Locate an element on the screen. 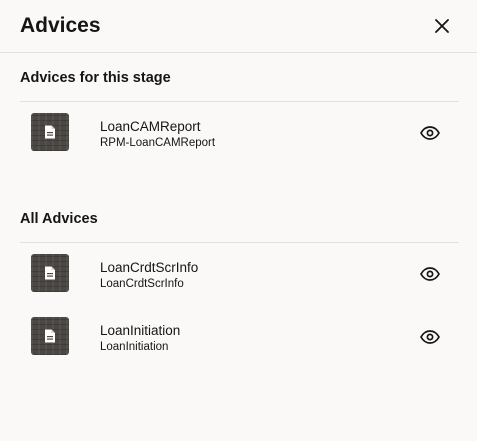 This screenshot has width=477, height=441. section-title-stage: Advices for this stage is located at coordinates (95, 78).